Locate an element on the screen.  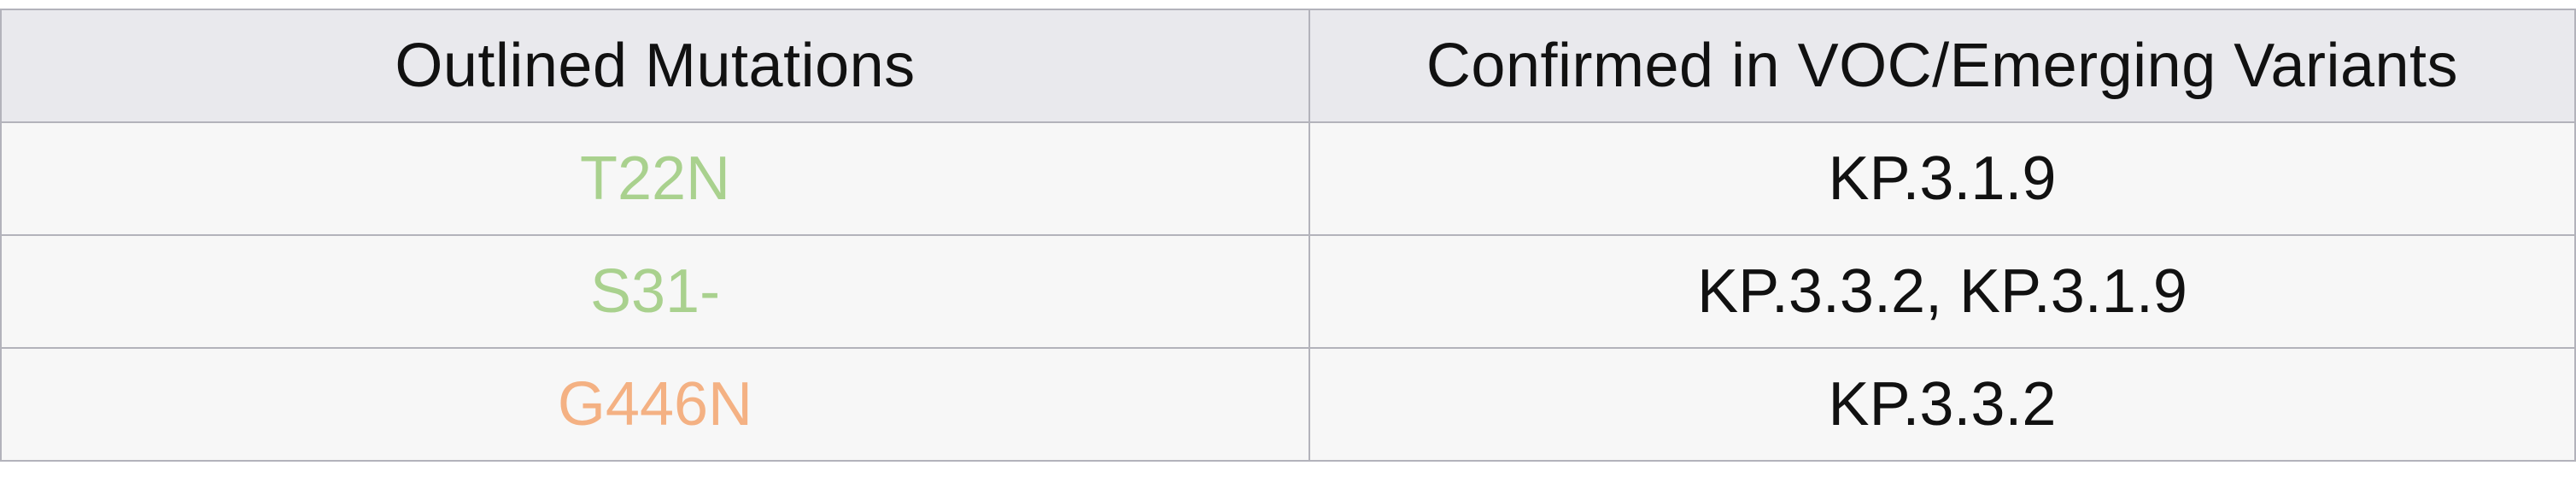
header-outlined-mutations: Outlined Mutations is located at coordinates (655, 66).